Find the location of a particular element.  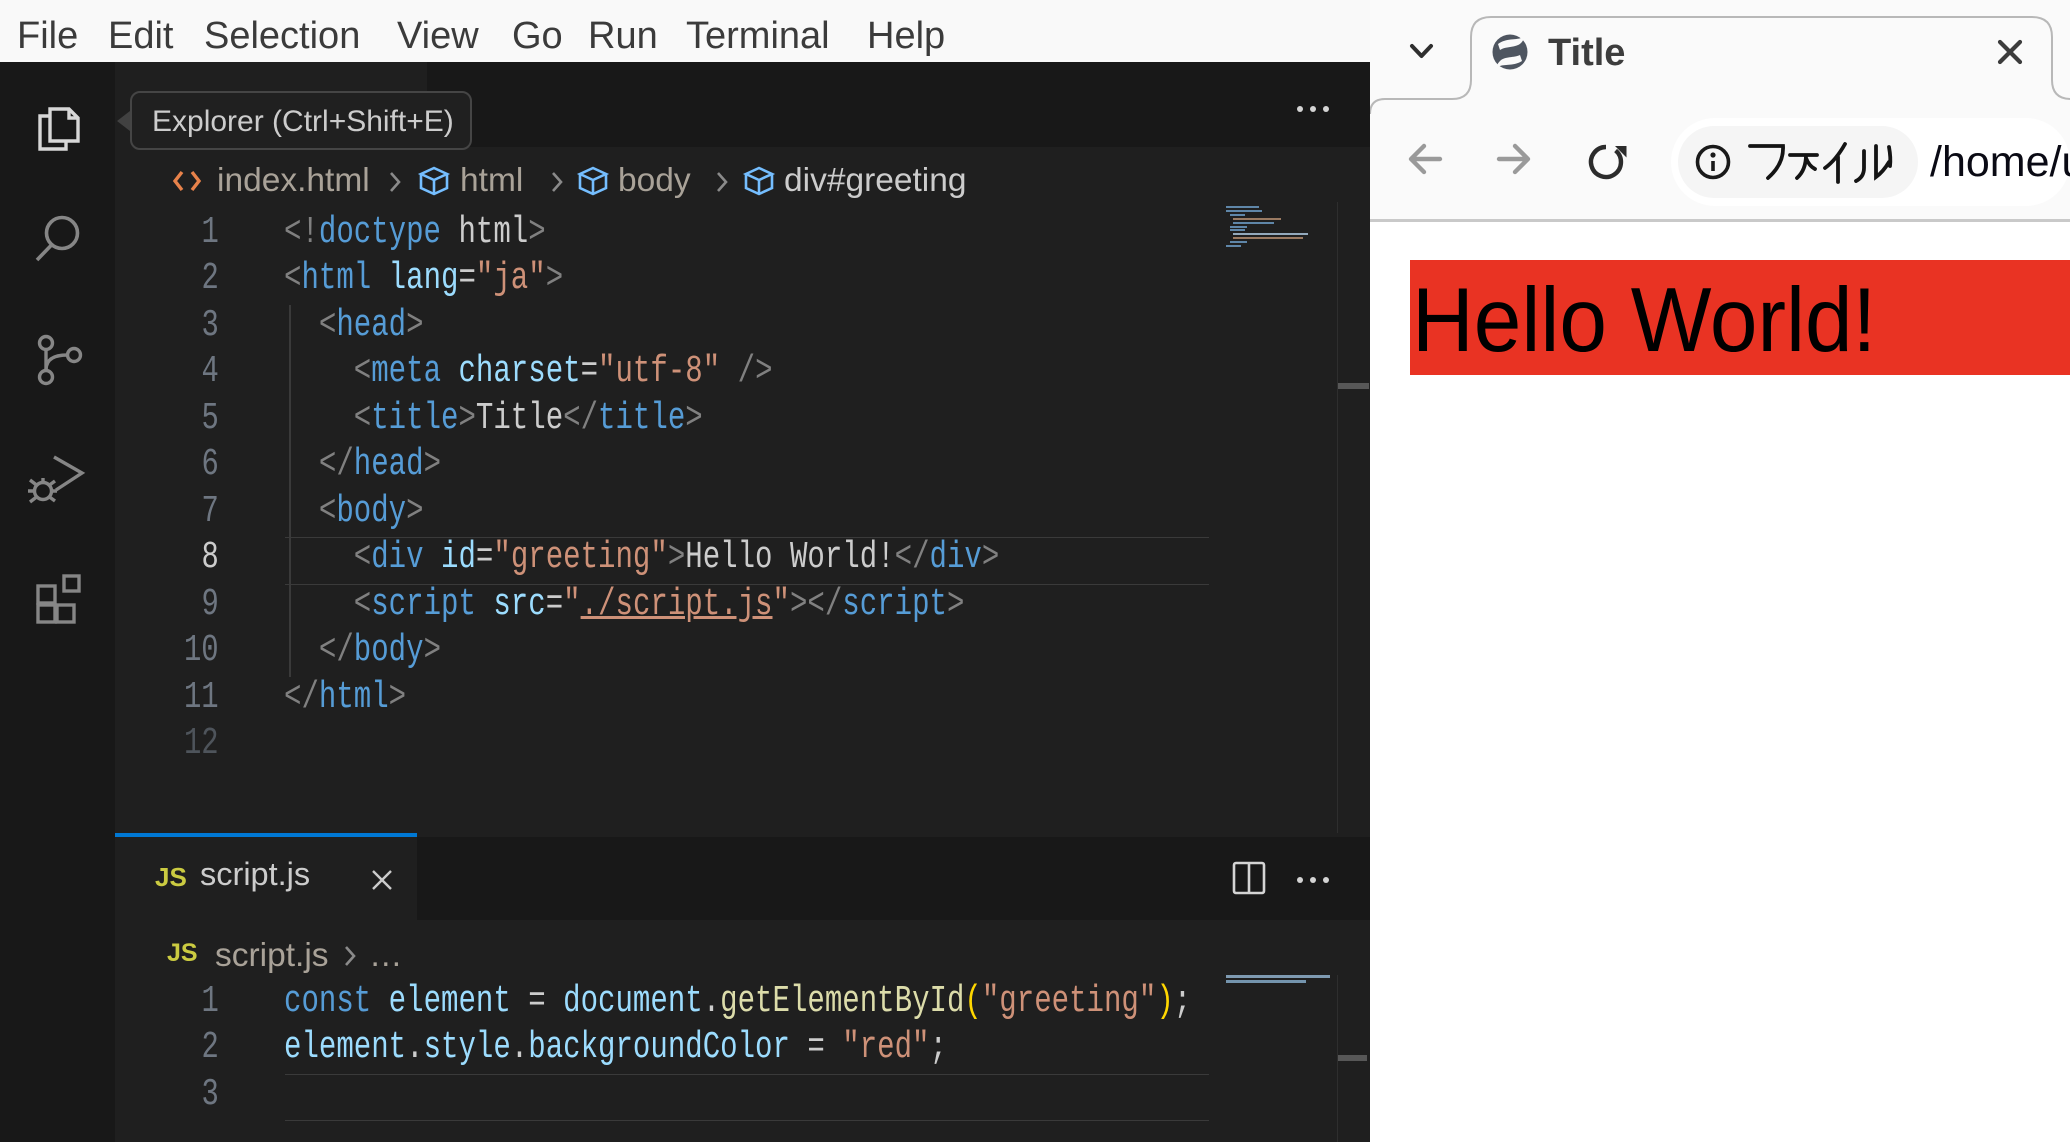

svg-text: Title is located at coordinates (1586, 53).